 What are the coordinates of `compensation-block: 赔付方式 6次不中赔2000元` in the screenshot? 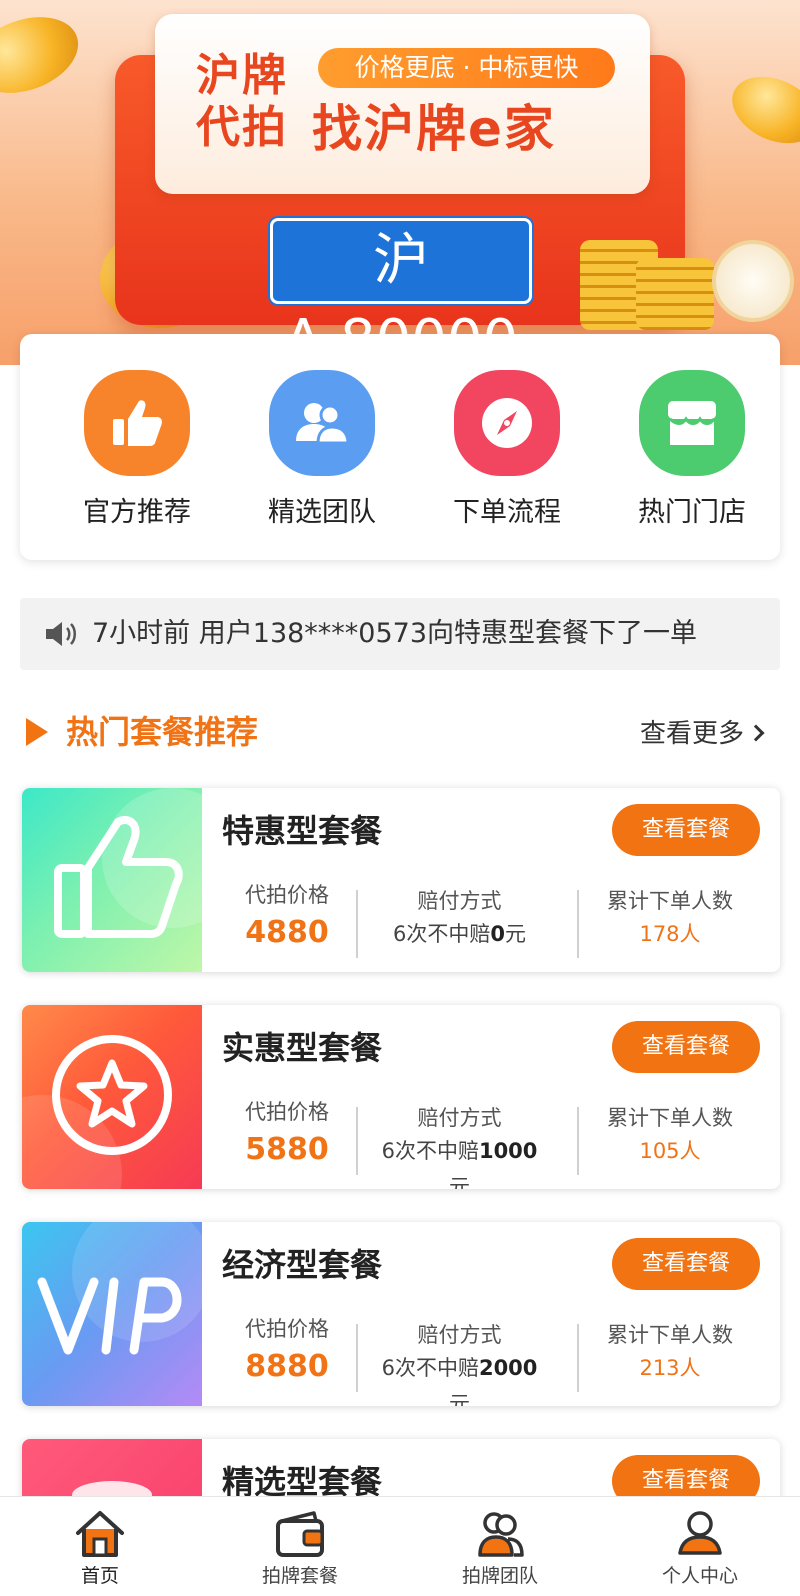 It's located at (459, 1363).